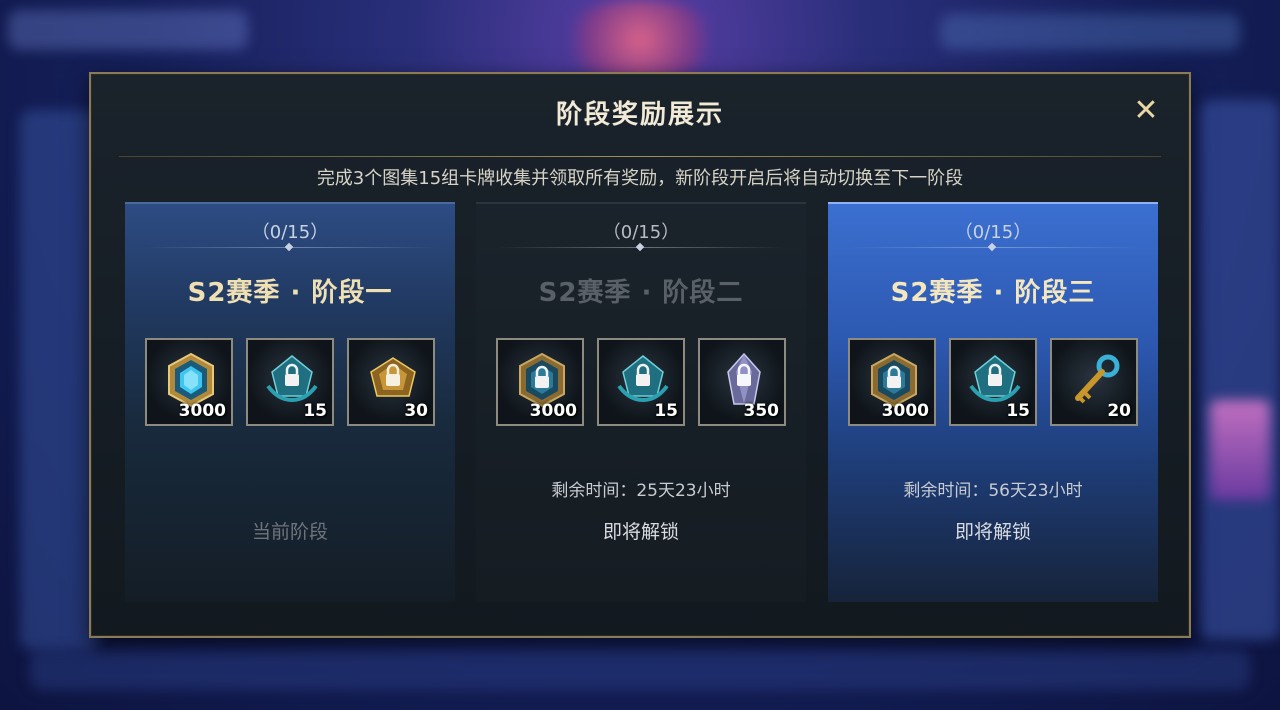  What do you see at coordinates (290, 293) in the screenshot?
I see `stage-name: S2赛季 · 阶段一` at bounding box center [290, 293].